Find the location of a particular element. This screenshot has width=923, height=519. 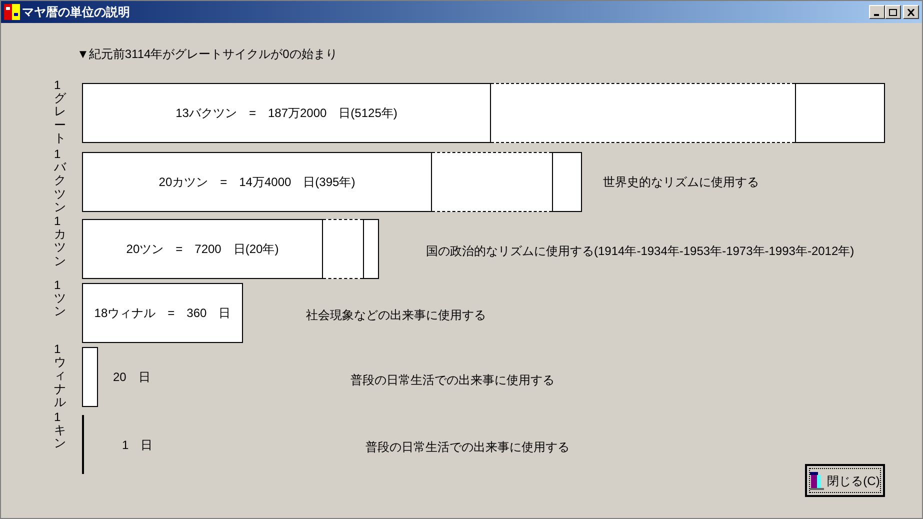

unit-label: 1ウィナル is located at coordinates (60, 375).